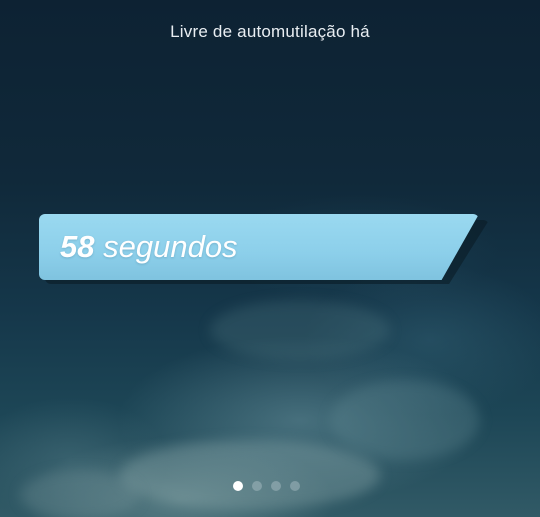 The height and width of the screenshot is (517, 540). What do you see at coordinates (264, 249) in the screenshot?
I see `streak-counter-card: 58 segundos` at bounding box center [264, 249].